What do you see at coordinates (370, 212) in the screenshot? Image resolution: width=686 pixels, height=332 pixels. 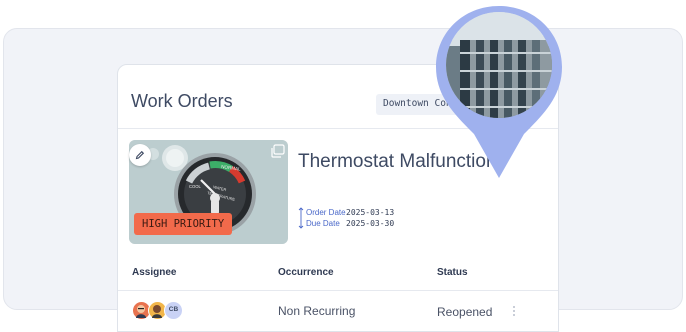 I see `order-date-value: 2025-03-13` at bounding box center [370, 212].